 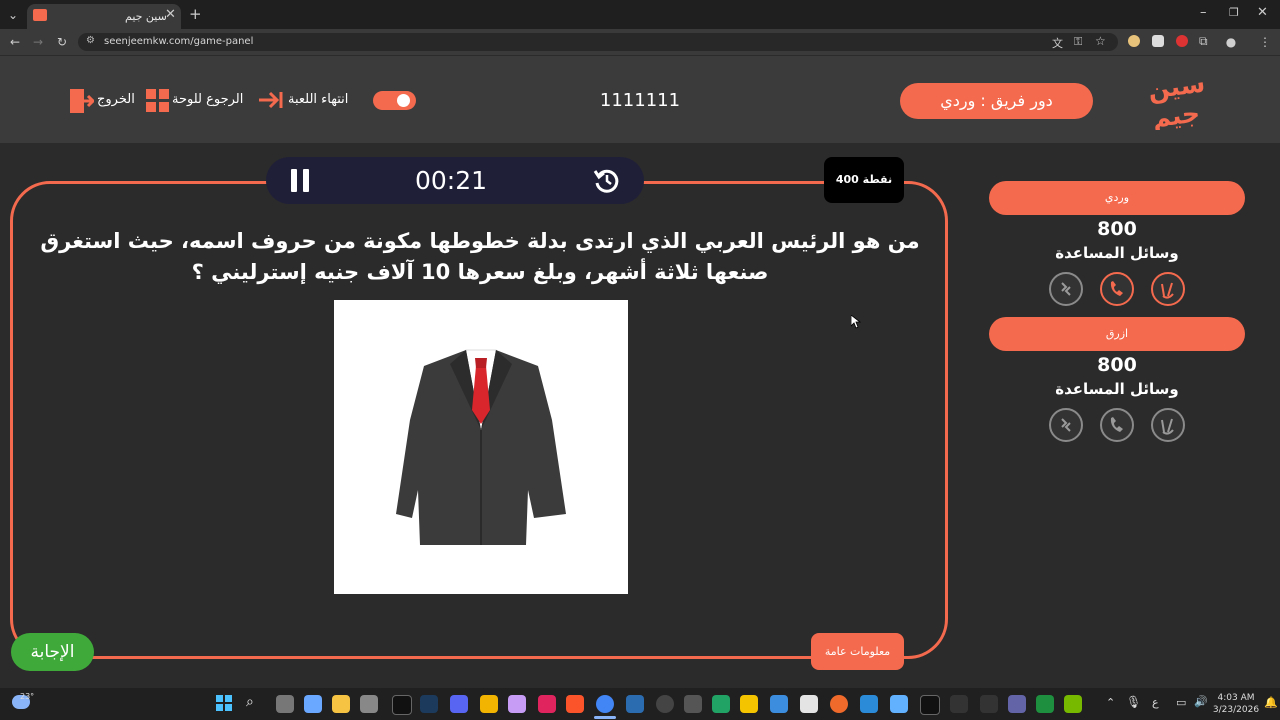 What do you see at coordinates (1117, 425) in the screenshot?
I see `team-2-call-friend-icon` at bounding box center [1117, 425].